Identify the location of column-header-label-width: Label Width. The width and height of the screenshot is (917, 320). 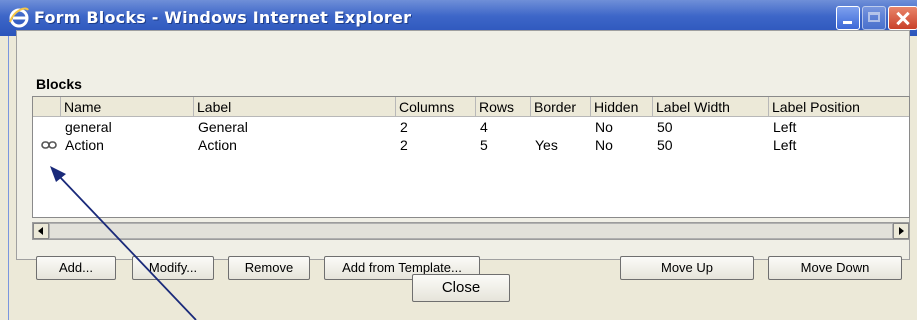
(711, 107).